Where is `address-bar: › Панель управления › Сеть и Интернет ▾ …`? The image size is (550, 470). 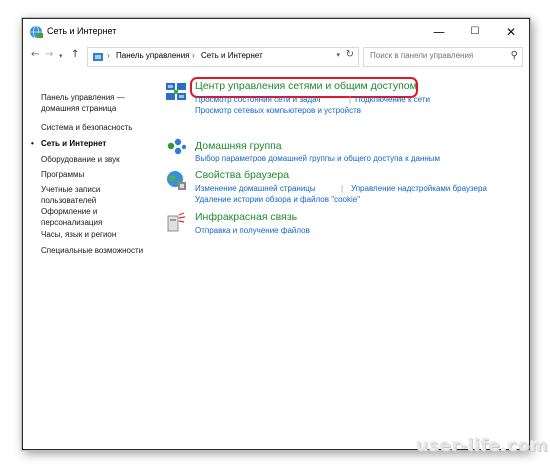 address-bar: › Панель управления › Сеть и Интернет ▾ … is located at coordinates (223, 57).